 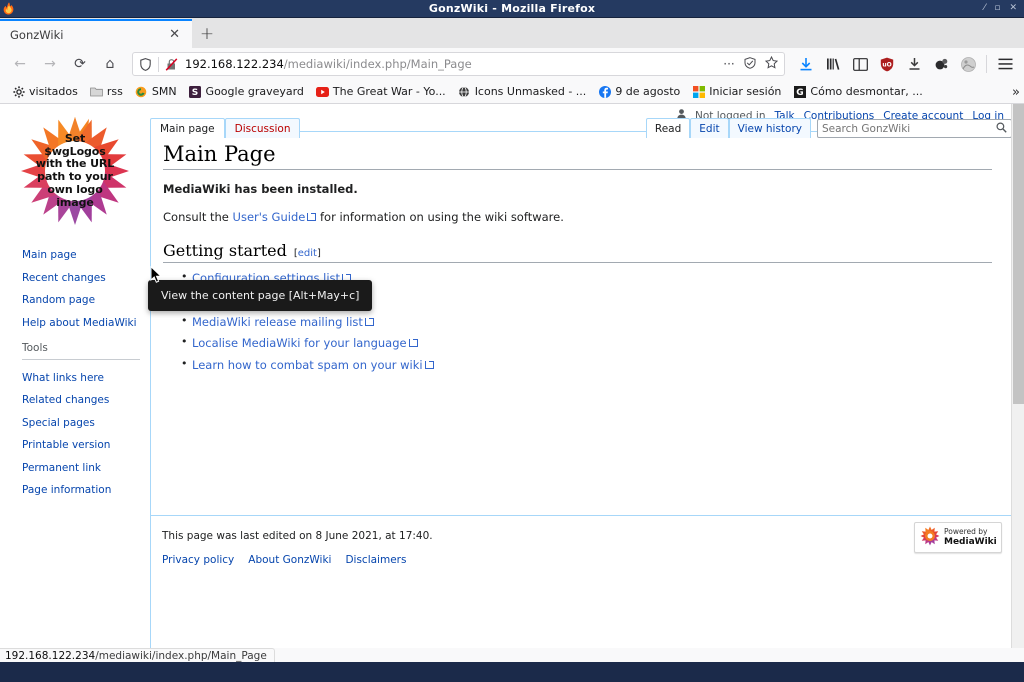 What do you see at coordinates (246, 91) in the screenshot?
I see `bookmark-item-google-graveyard: S Google graveyard` at bounding box center [246, 91].